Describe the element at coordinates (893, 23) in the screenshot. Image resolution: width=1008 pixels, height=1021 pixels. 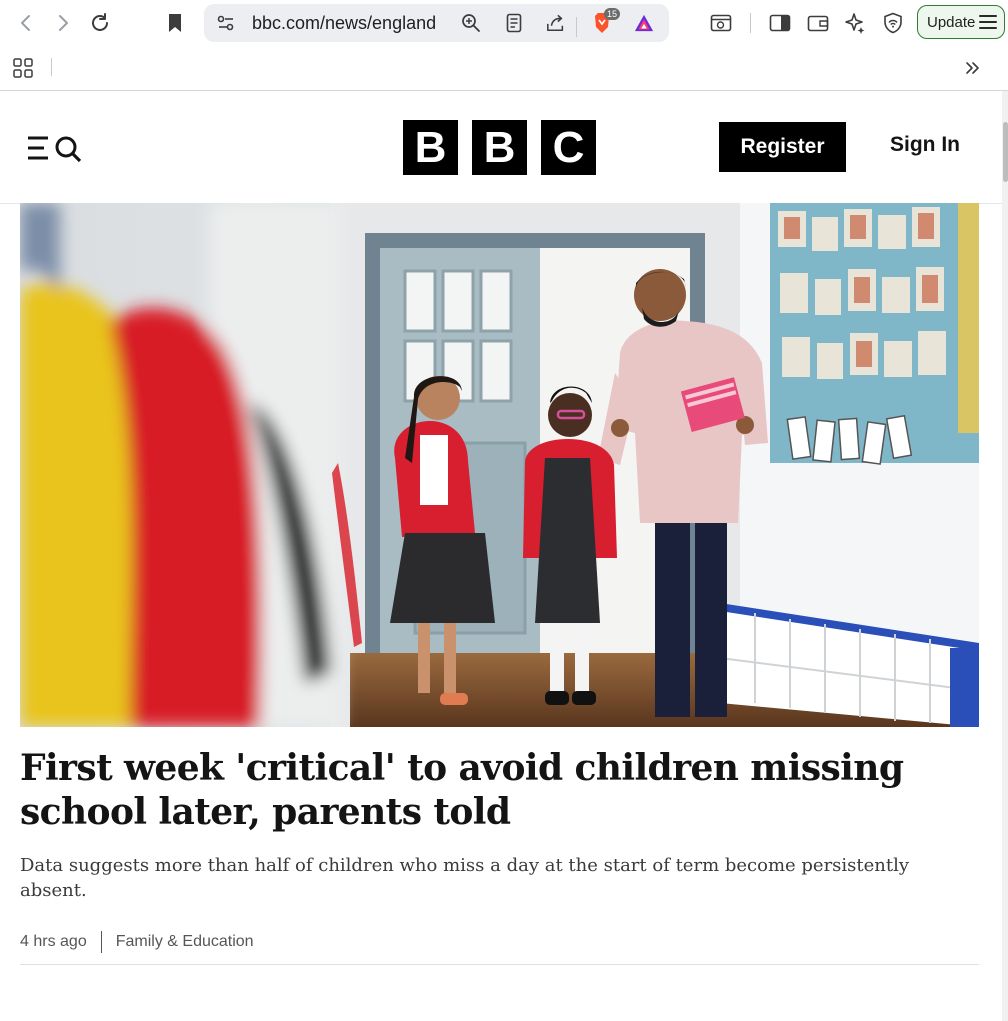
I see `vpn-icon` at that location.